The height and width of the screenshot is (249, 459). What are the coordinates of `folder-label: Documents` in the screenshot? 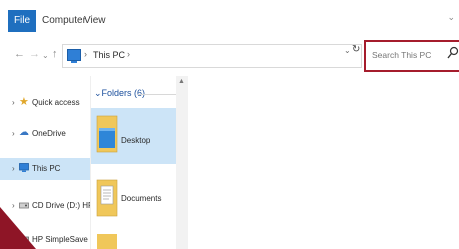 It's located at (141, 198).